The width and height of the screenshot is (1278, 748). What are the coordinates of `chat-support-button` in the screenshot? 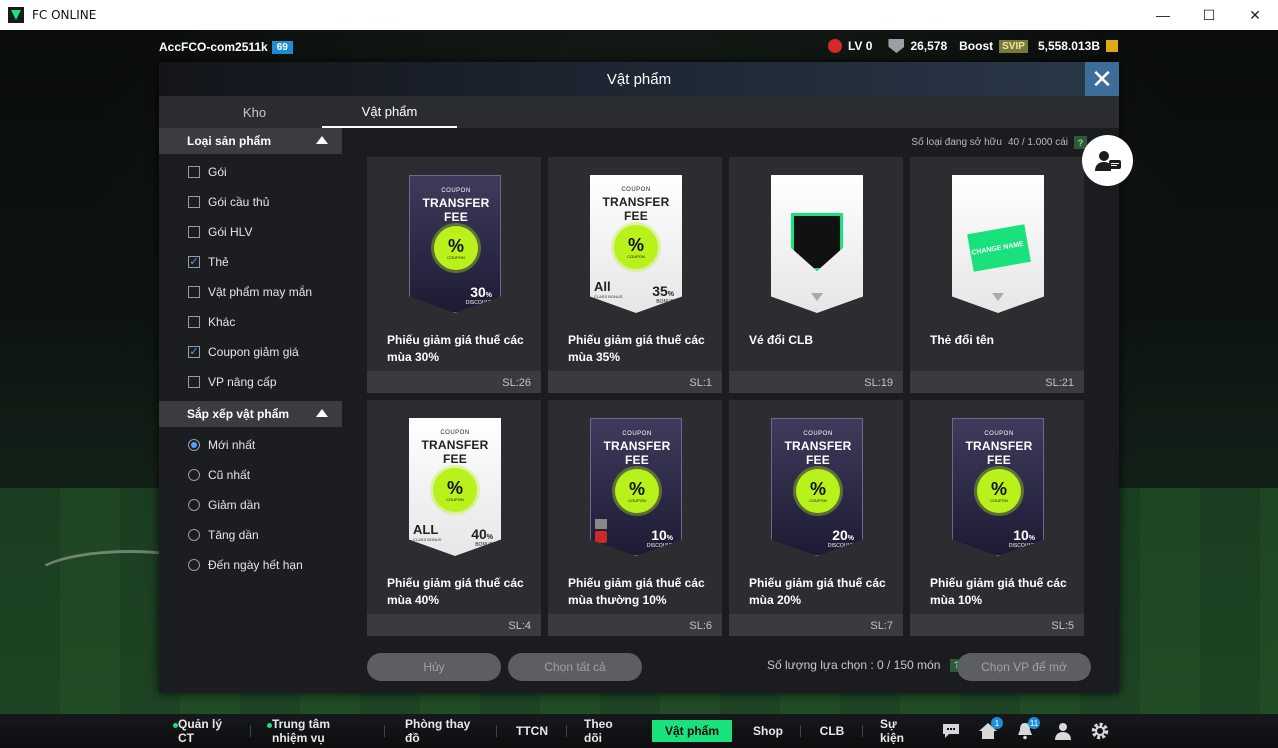 It's located at (1107, 160).